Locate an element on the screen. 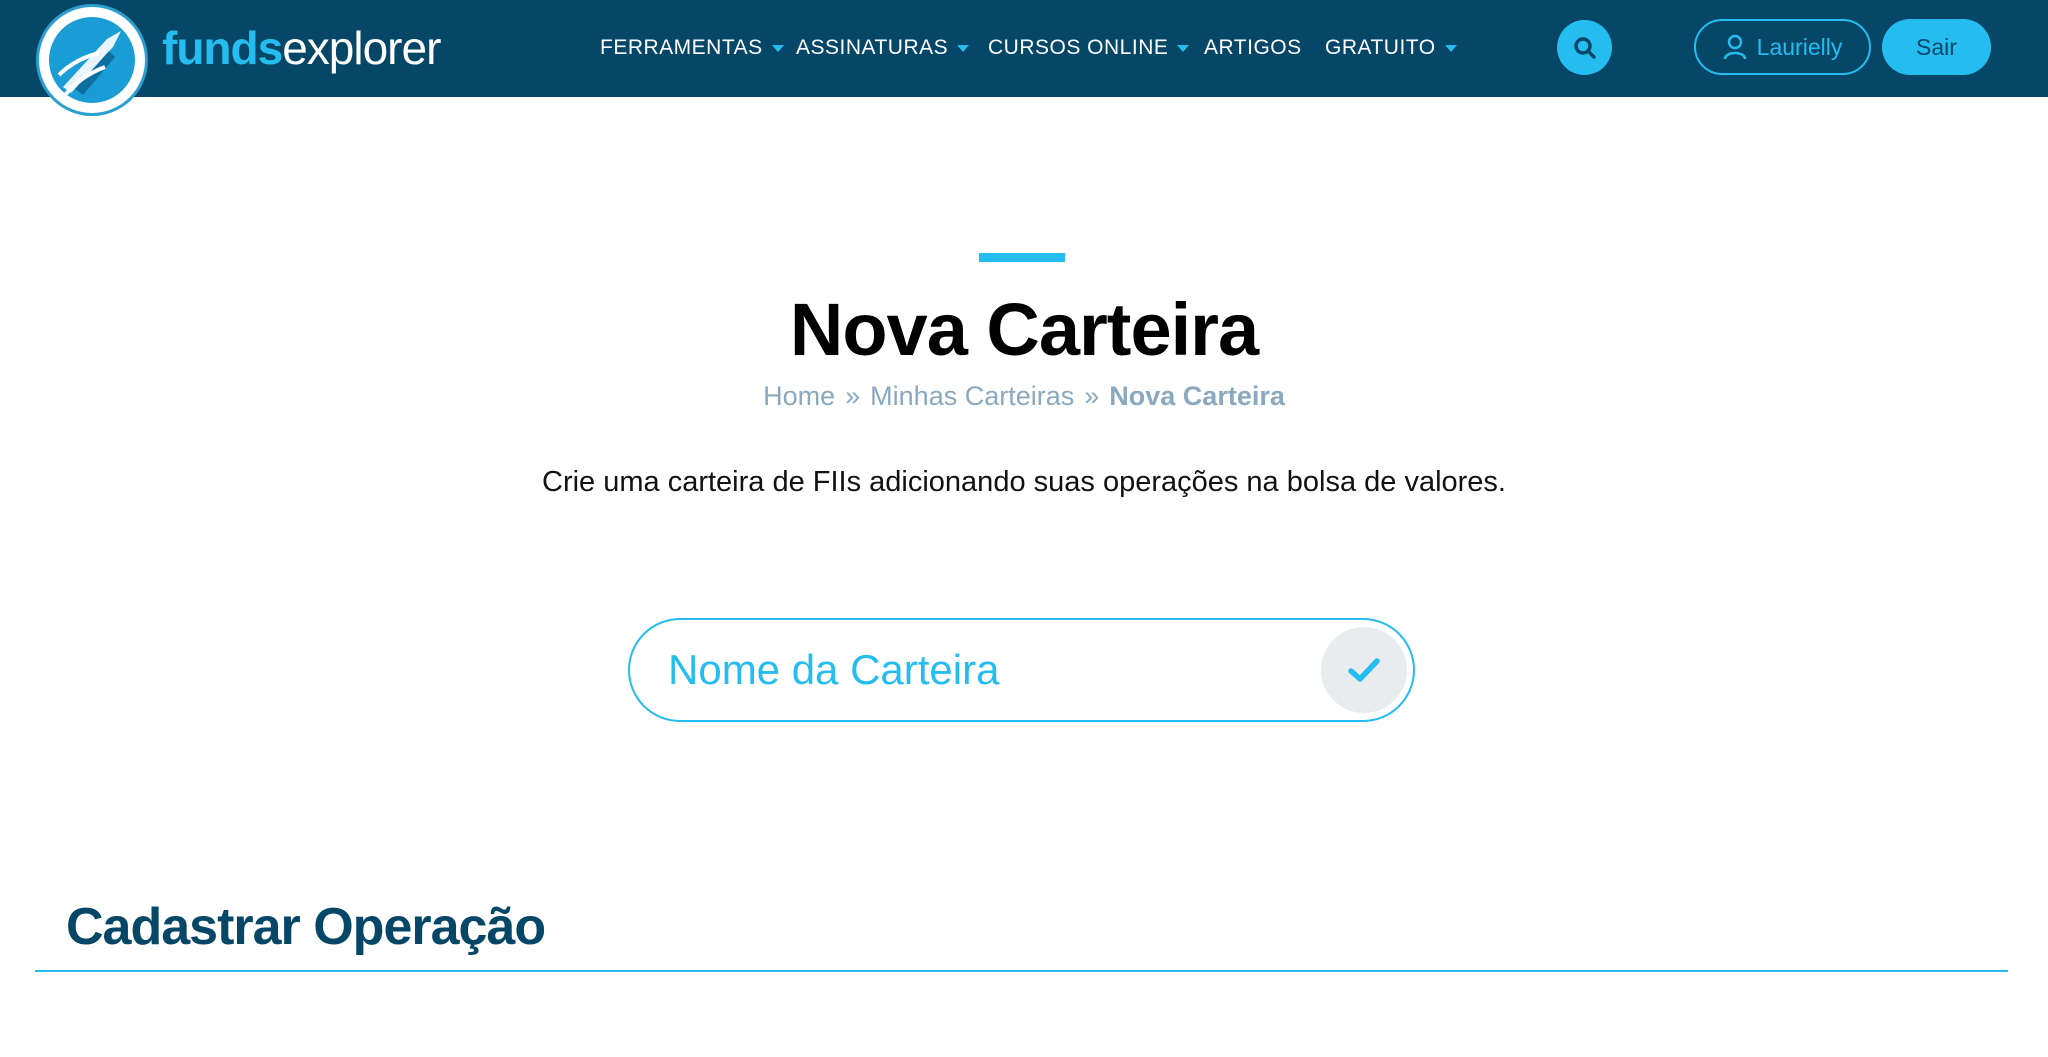  logo-text-explorer: explorer is located at coordinates (361, 48).